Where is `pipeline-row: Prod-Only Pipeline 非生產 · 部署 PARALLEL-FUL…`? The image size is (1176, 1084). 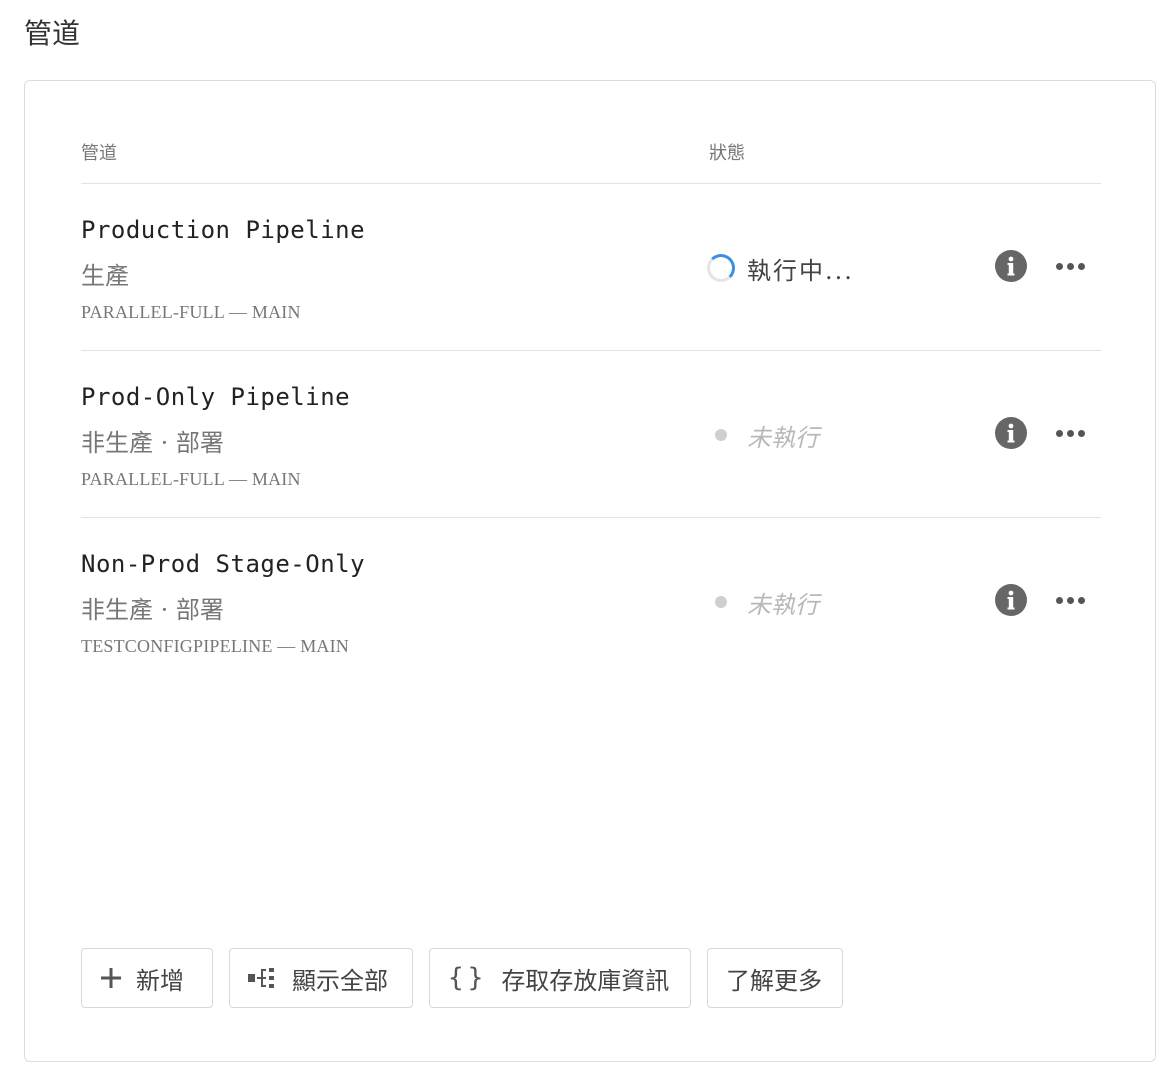
pipeline-row: Prod-Only Pipeline 非生產 · 部署 PARALLEL-FUL… is located at coordinates (591, 434).